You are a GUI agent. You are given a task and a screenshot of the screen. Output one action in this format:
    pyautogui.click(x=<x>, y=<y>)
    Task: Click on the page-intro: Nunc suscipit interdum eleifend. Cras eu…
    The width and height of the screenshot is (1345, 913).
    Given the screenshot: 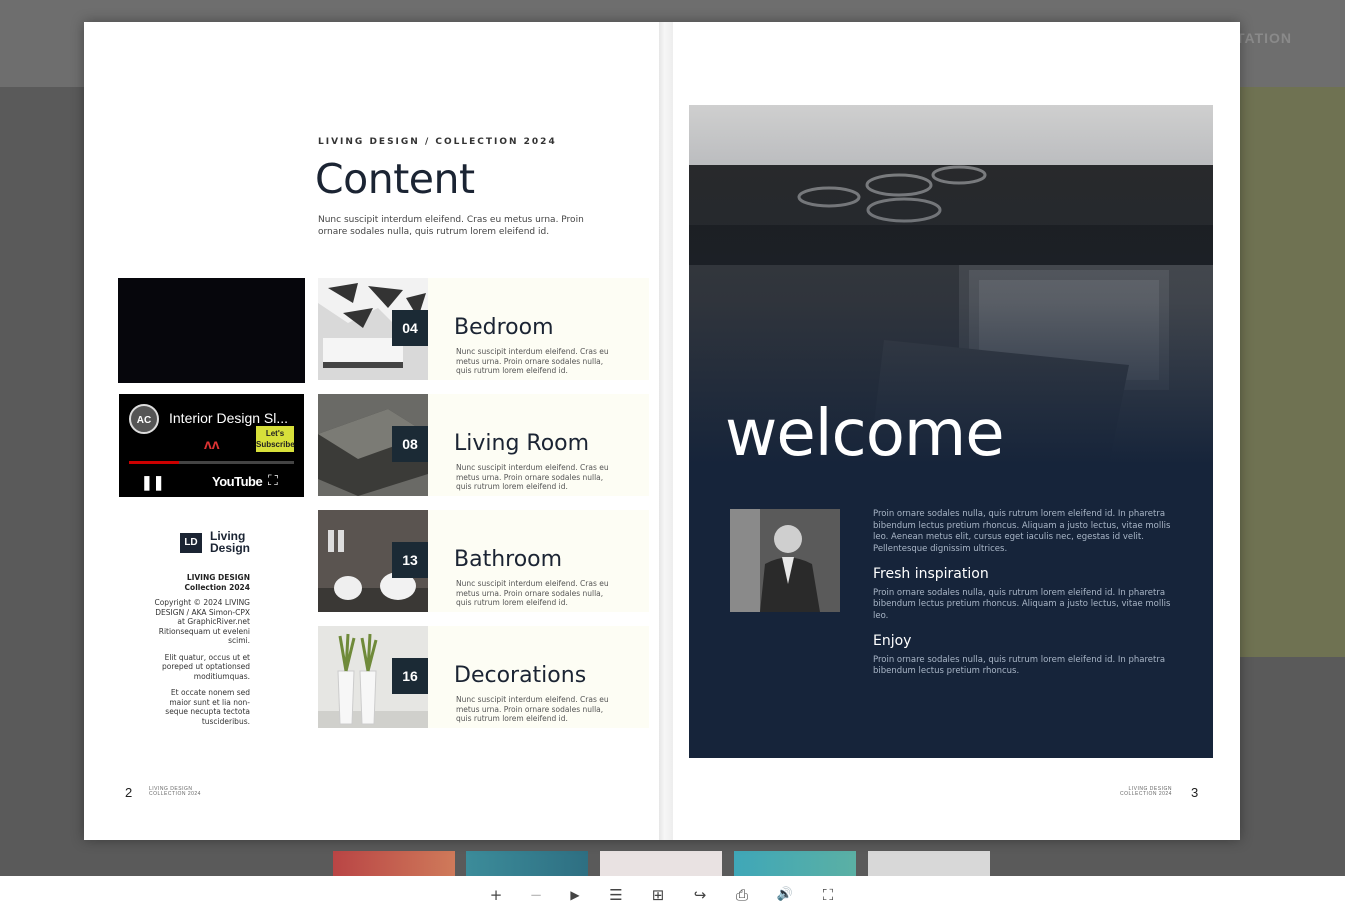 What is the action you would take?
    pyautogui.click(x=451, y=226)
    